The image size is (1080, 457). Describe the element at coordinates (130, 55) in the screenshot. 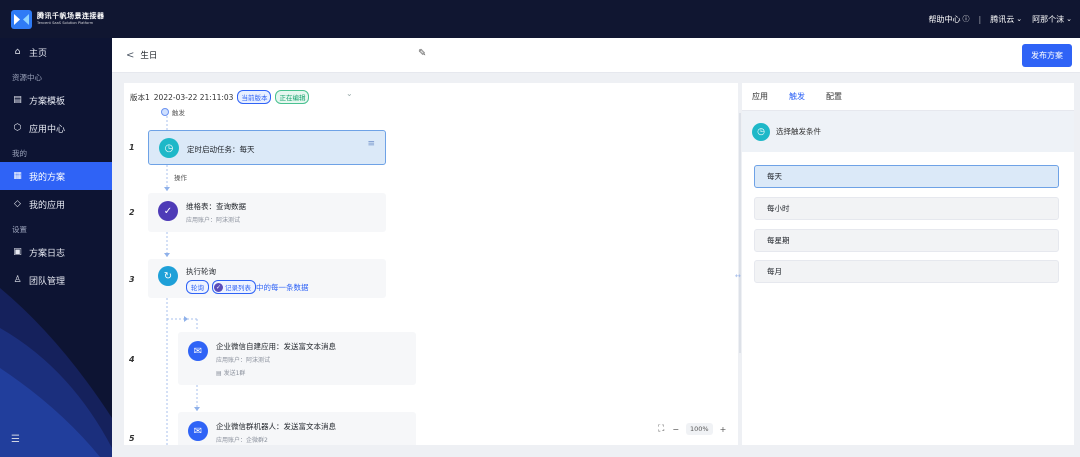

I see `back-arrow-icon: <` at that location.